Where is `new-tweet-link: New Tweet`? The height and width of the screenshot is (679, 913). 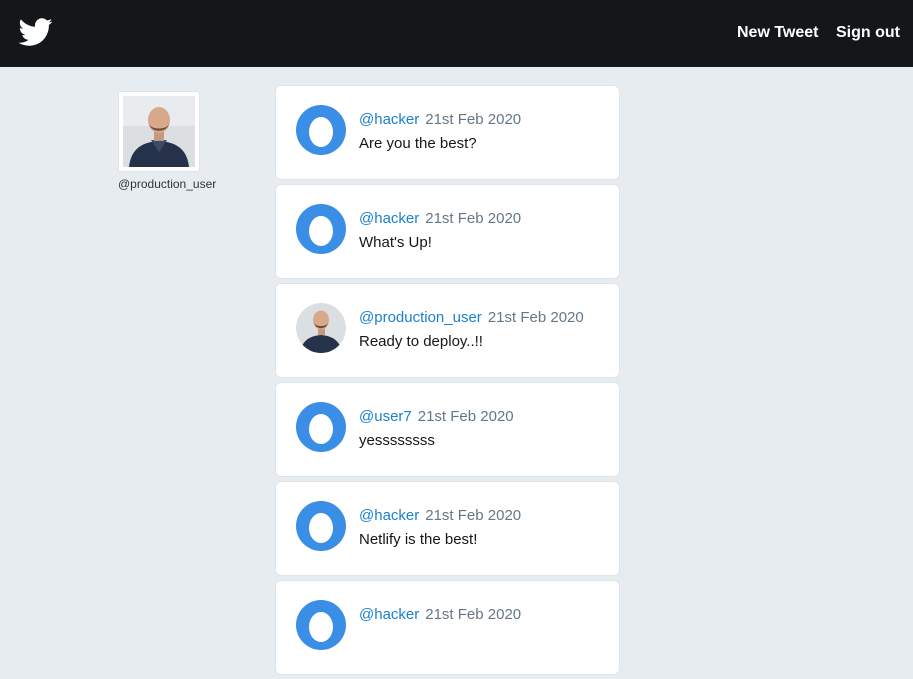 new-tweet-link: New Tweet is located at coordinates (778, 33).